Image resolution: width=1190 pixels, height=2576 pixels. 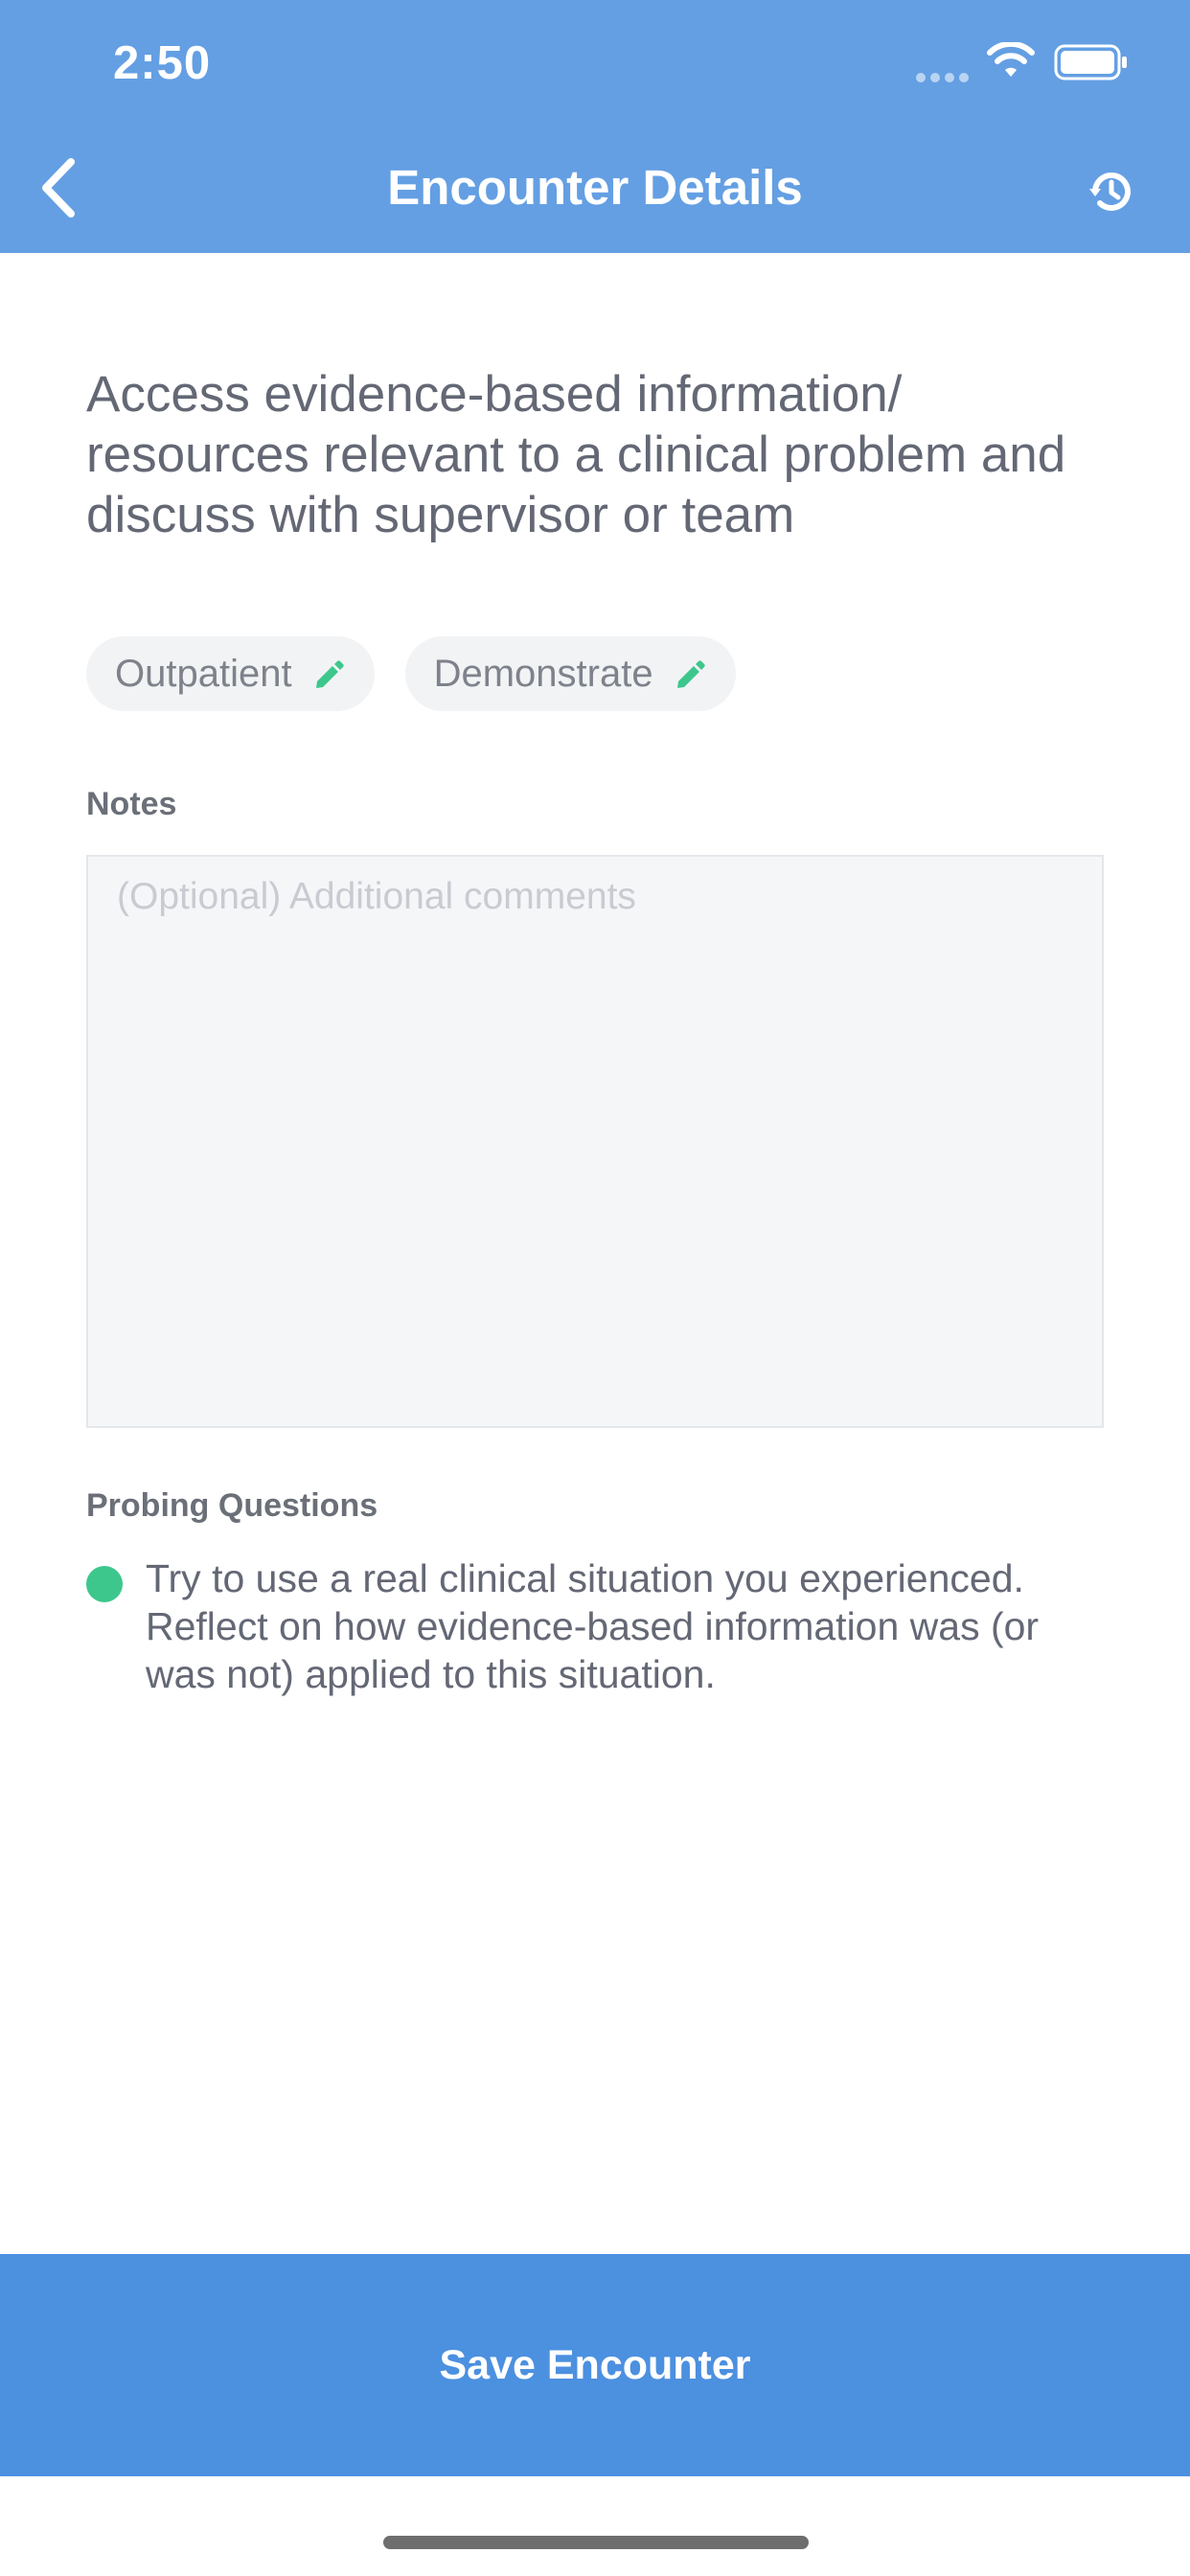 What do you see at coordinates (595, 2365) in the screenshot?
I see `save-encounter-button: Save Encounter` at bounding box center [595, 2365].